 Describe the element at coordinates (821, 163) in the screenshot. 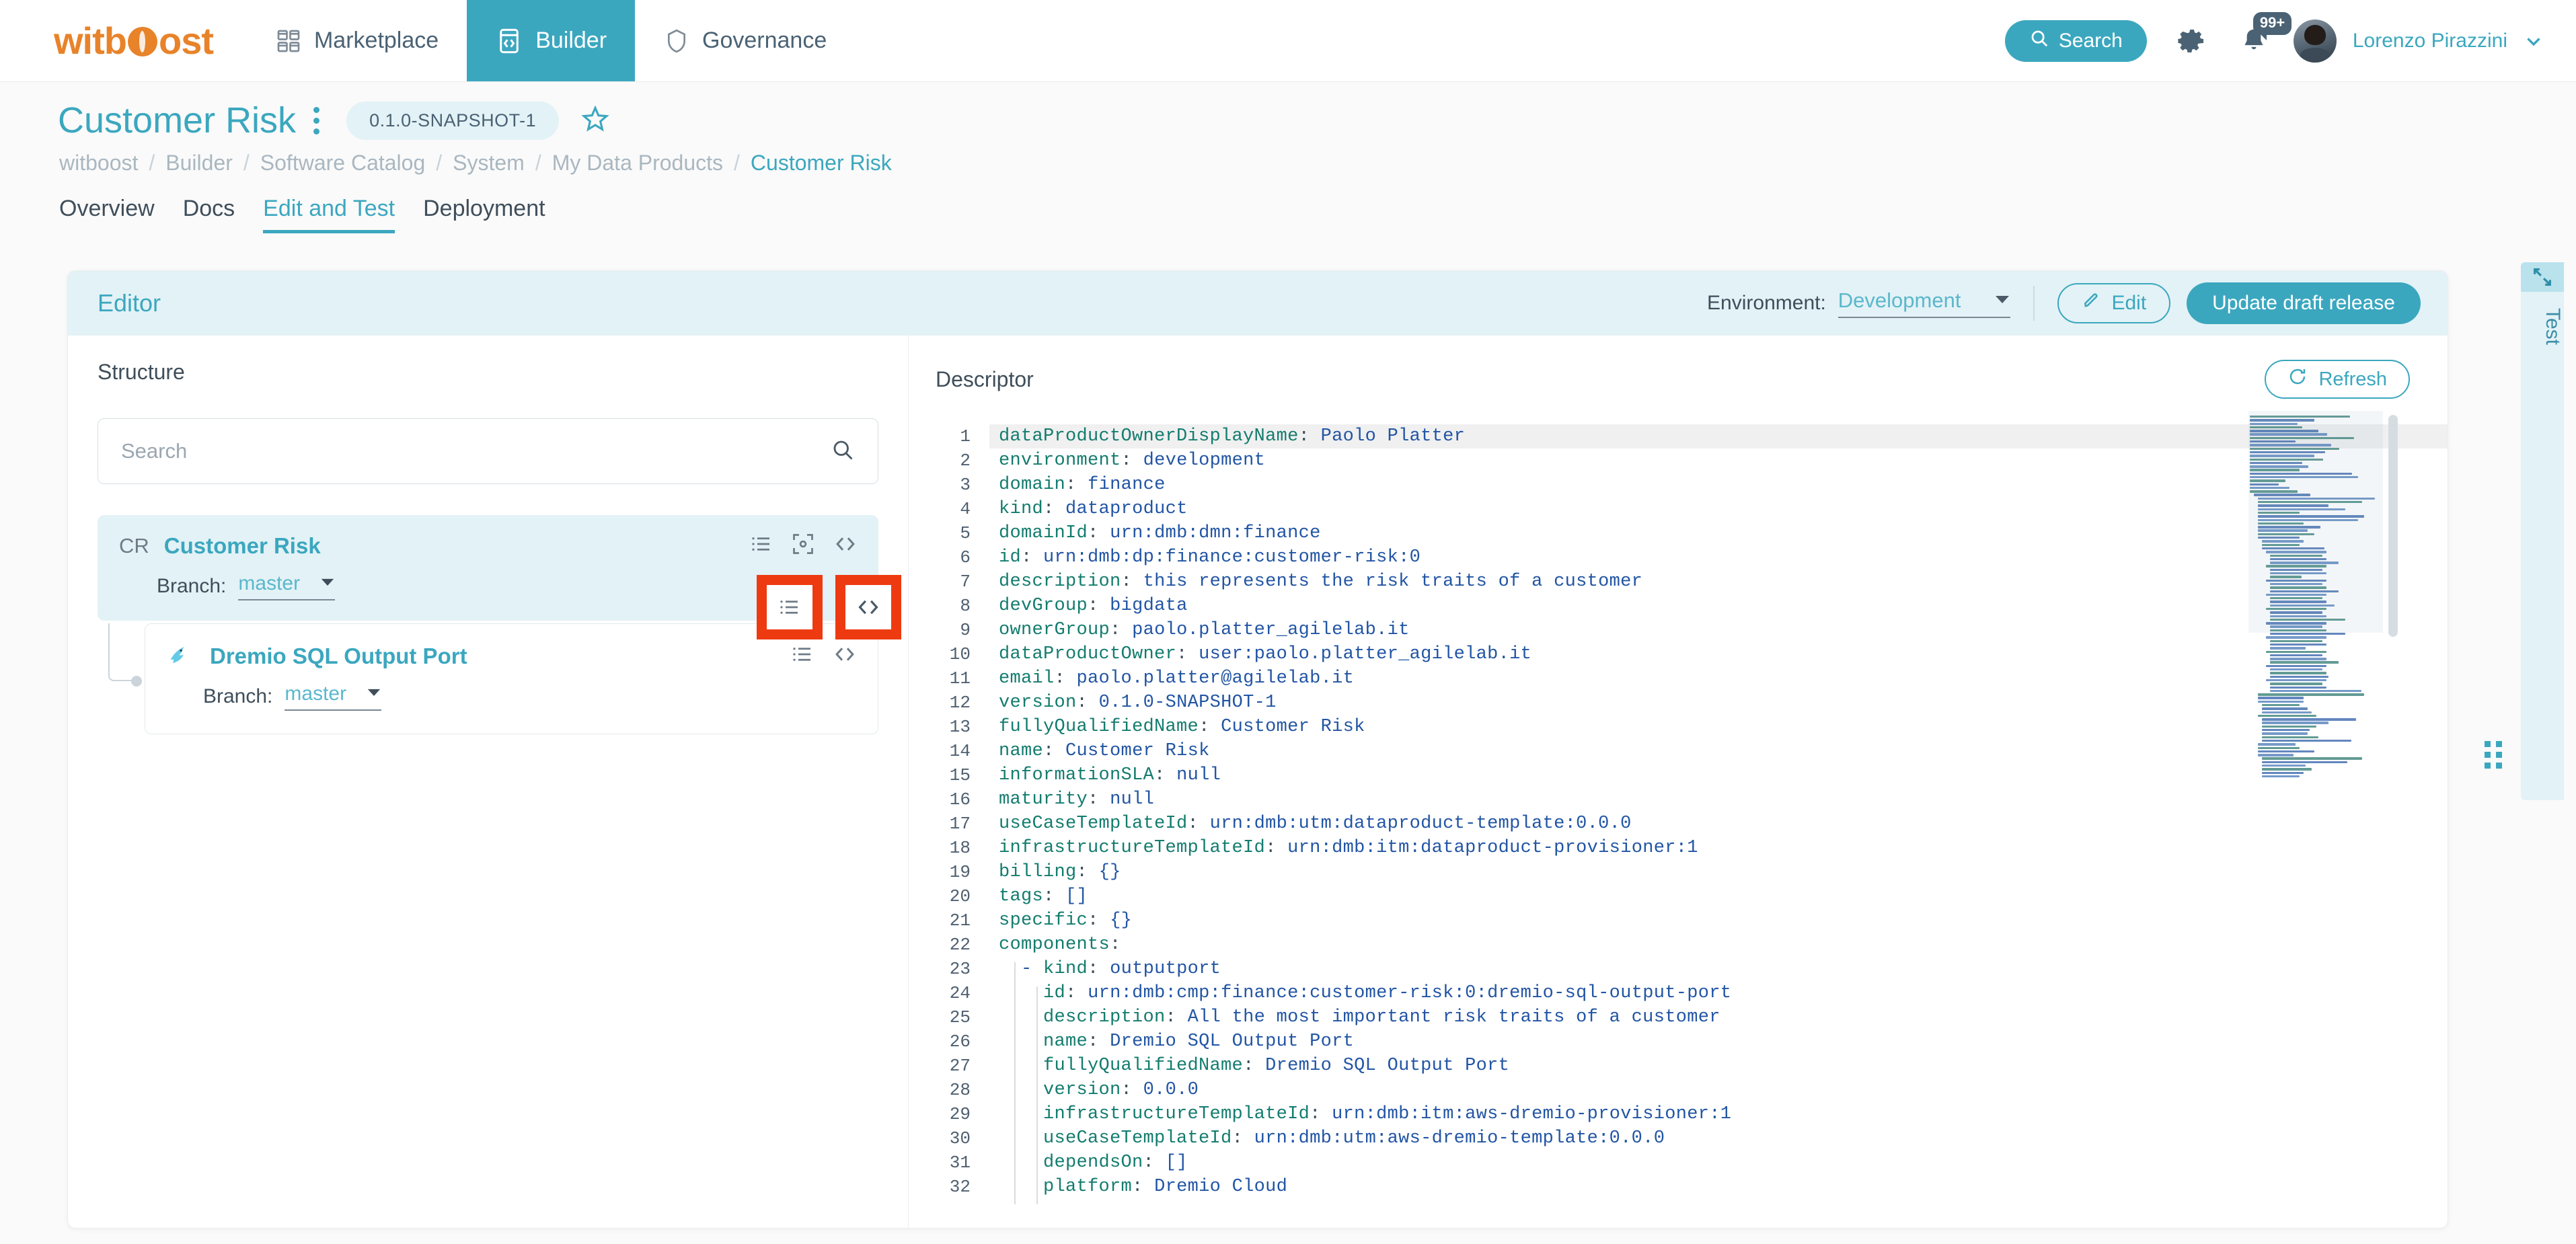

I see `breadcrumb-item-5: Customer Risk` at that location.